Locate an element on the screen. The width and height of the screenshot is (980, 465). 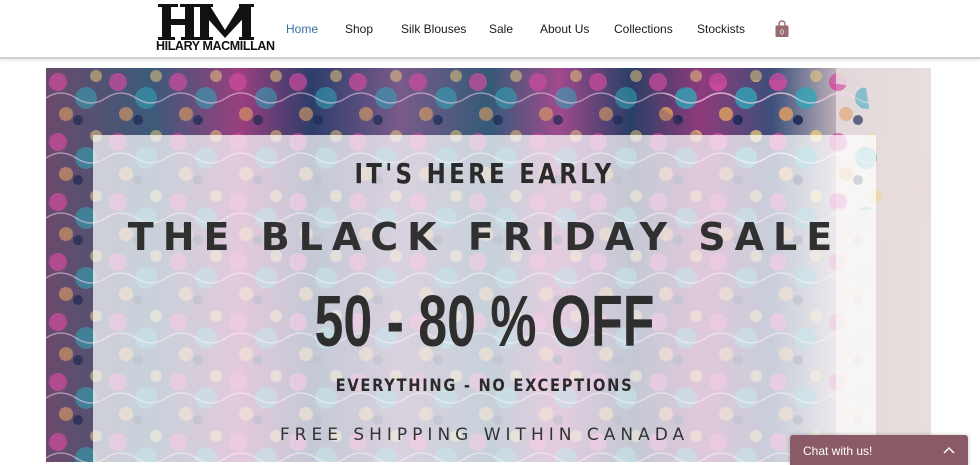
cart-count: 0 is located at coordinates (782, 33).